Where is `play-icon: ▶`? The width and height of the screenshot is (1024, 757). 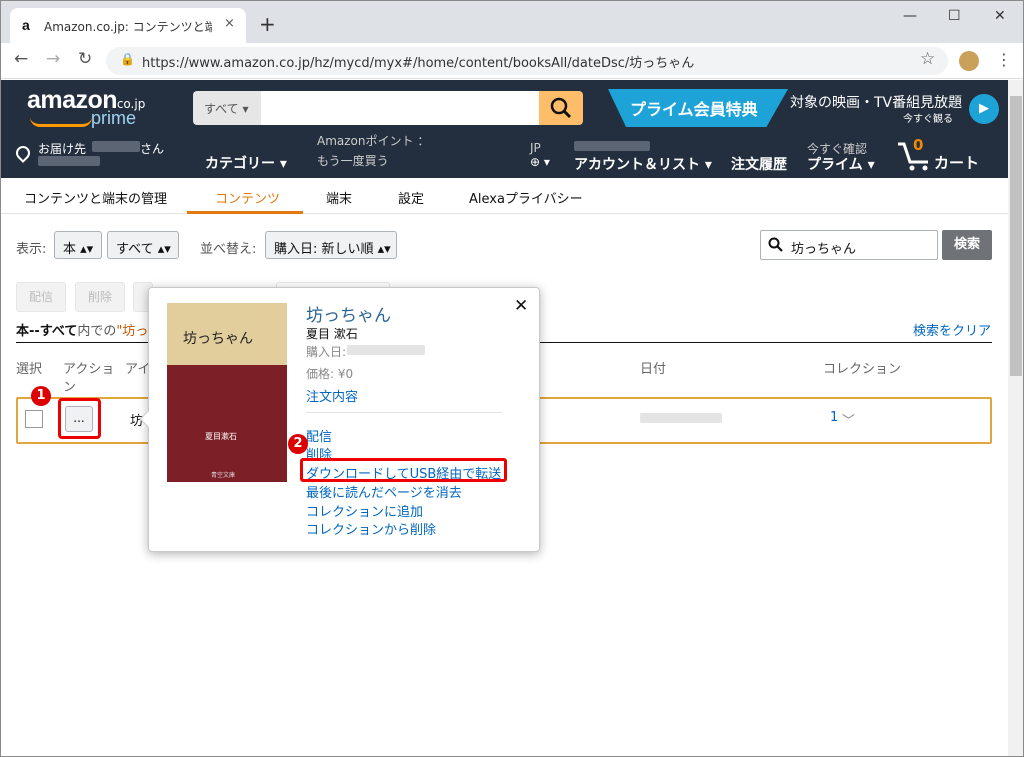
play-icon: ▶ is located at coordinates (984, 109).